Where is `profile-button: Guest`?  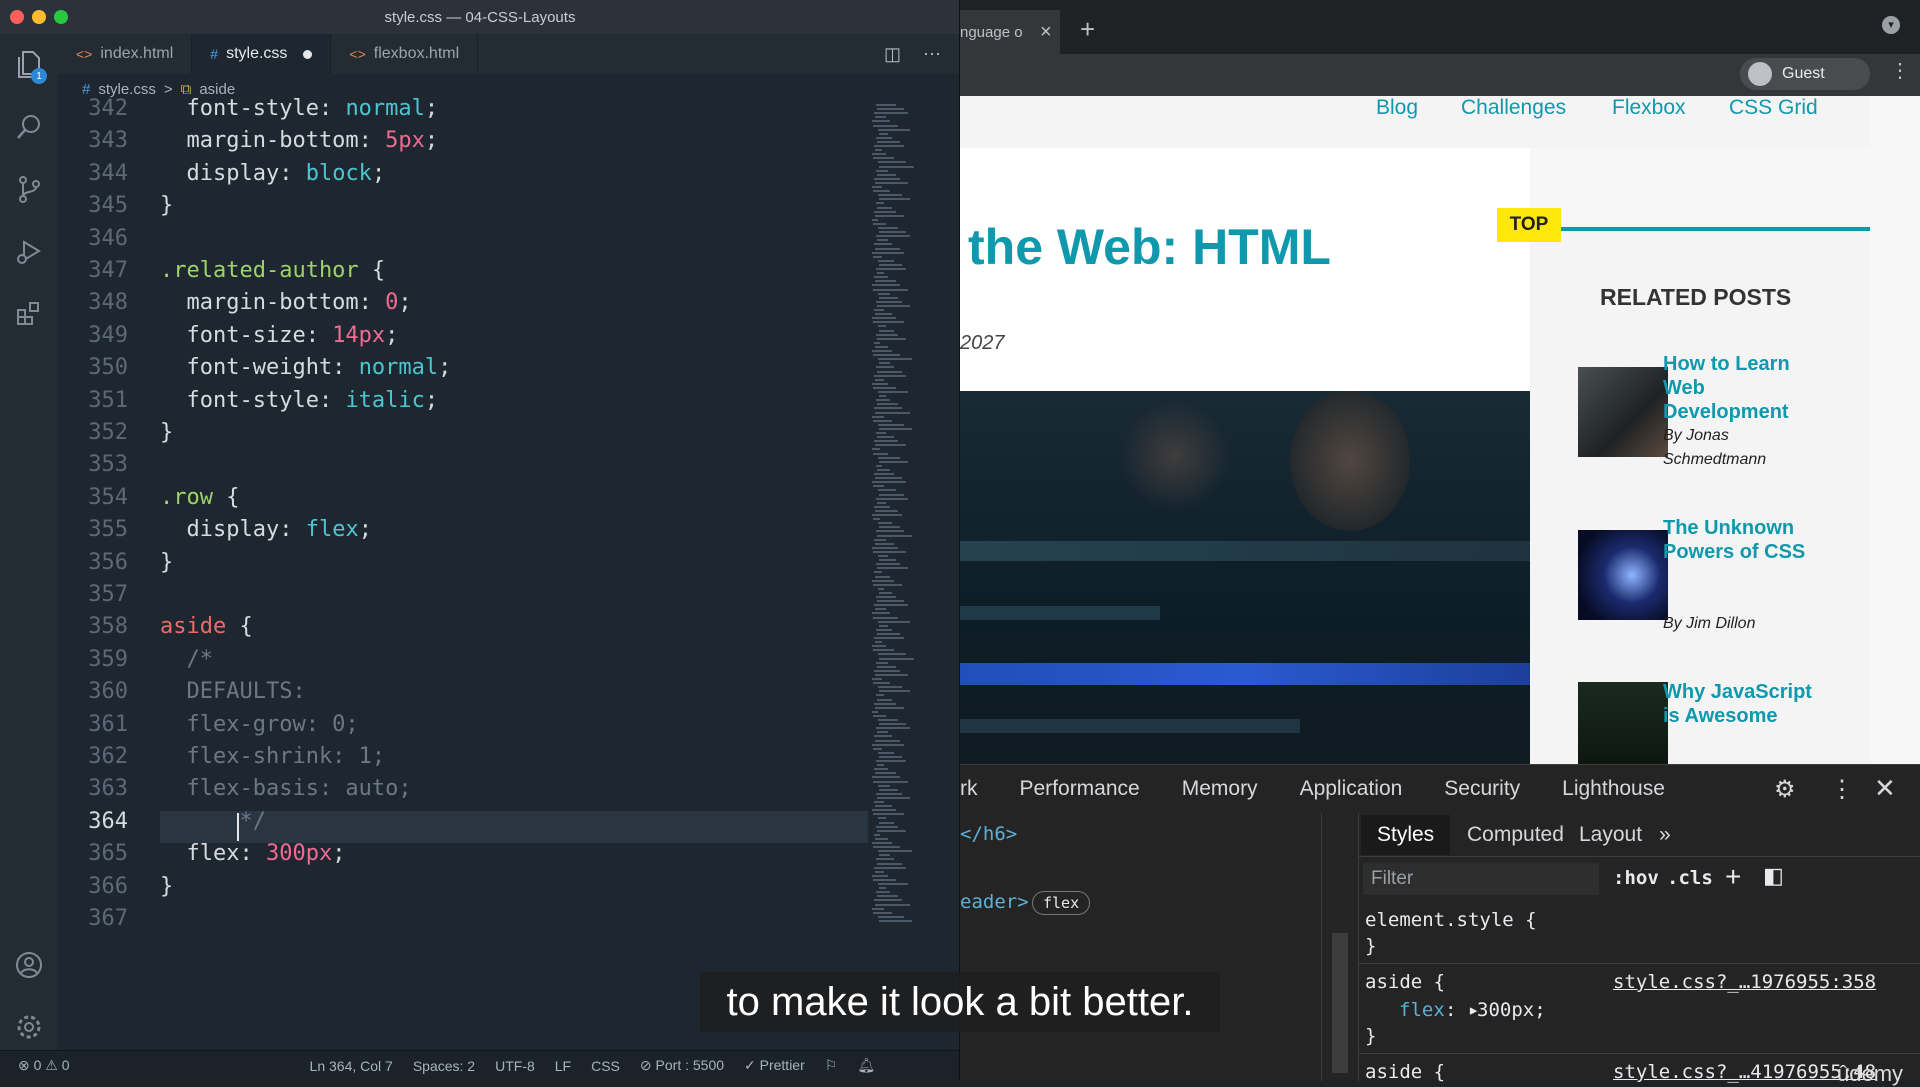 profile-button: Guest is located at coordinates (1805, 74).